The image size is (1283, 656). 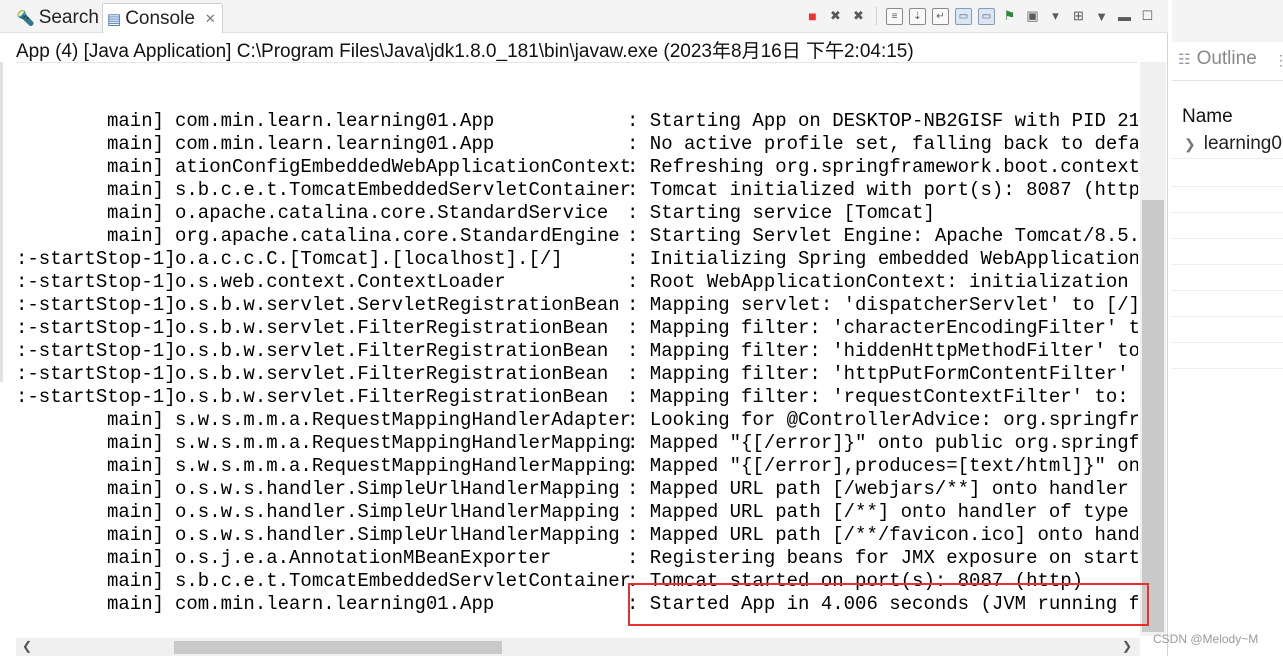 I want to click on word-wrap-icon: ↵, so click(x=940, y=16).